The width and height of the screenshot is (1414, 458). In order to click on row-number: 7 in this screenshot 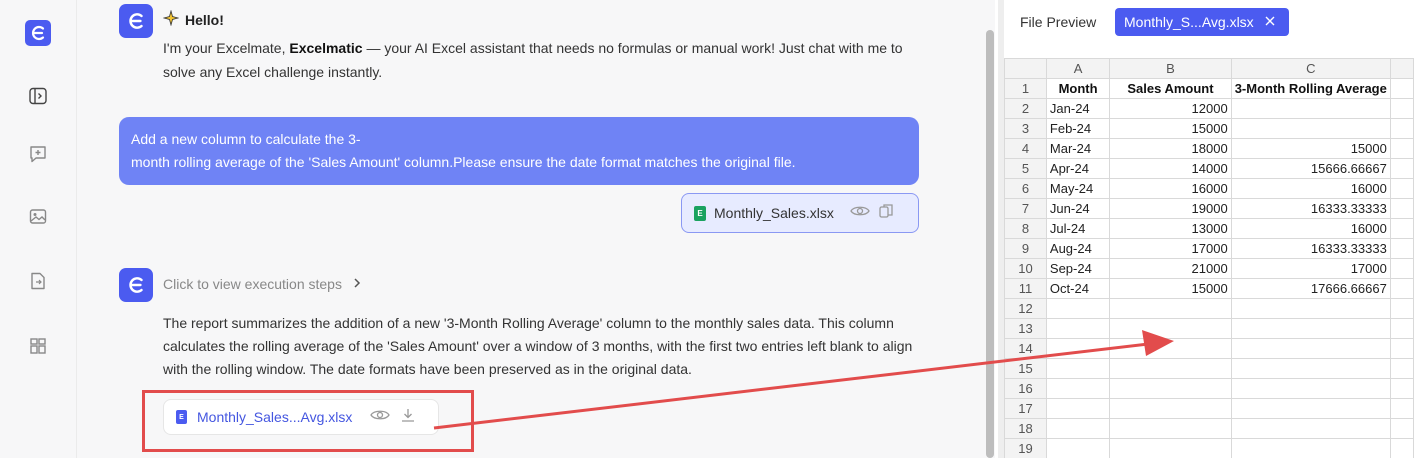, I will do `click(1025, 208)`.